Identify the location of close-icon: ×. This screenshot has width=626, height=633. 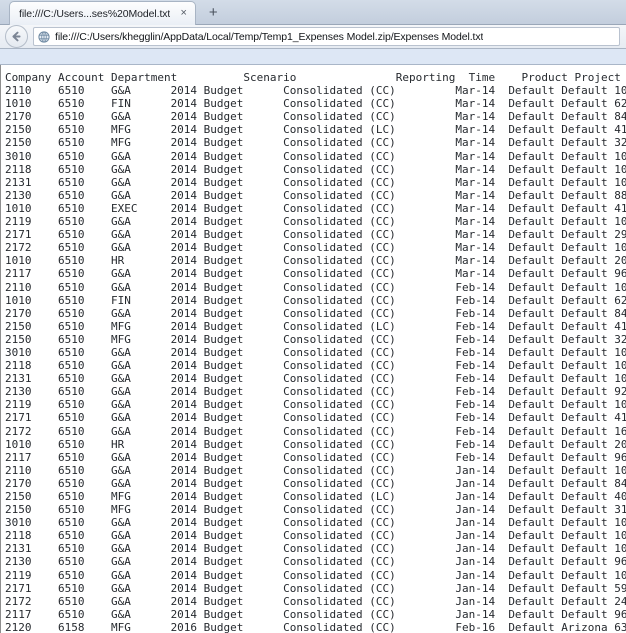
(183, 13).